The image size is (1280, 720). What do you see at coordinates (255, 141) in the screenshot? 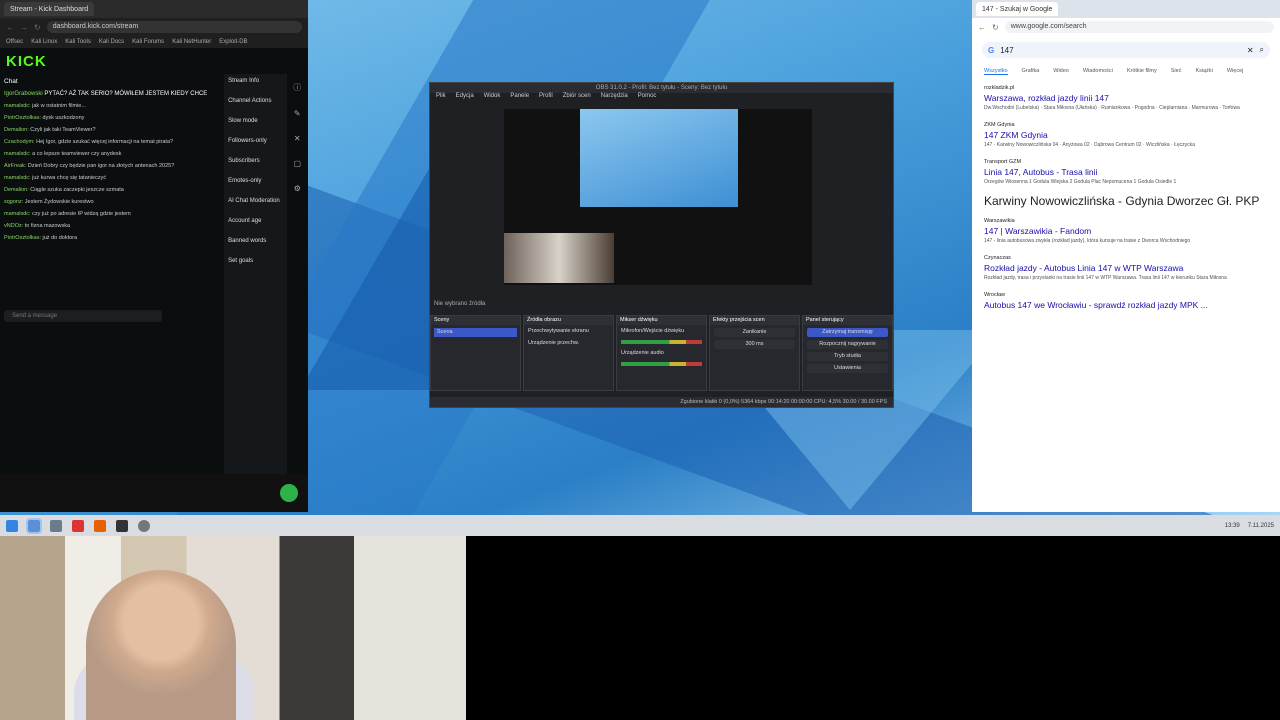
I see `side-panel-item: Followers-only` at bounding box center [255, 141].